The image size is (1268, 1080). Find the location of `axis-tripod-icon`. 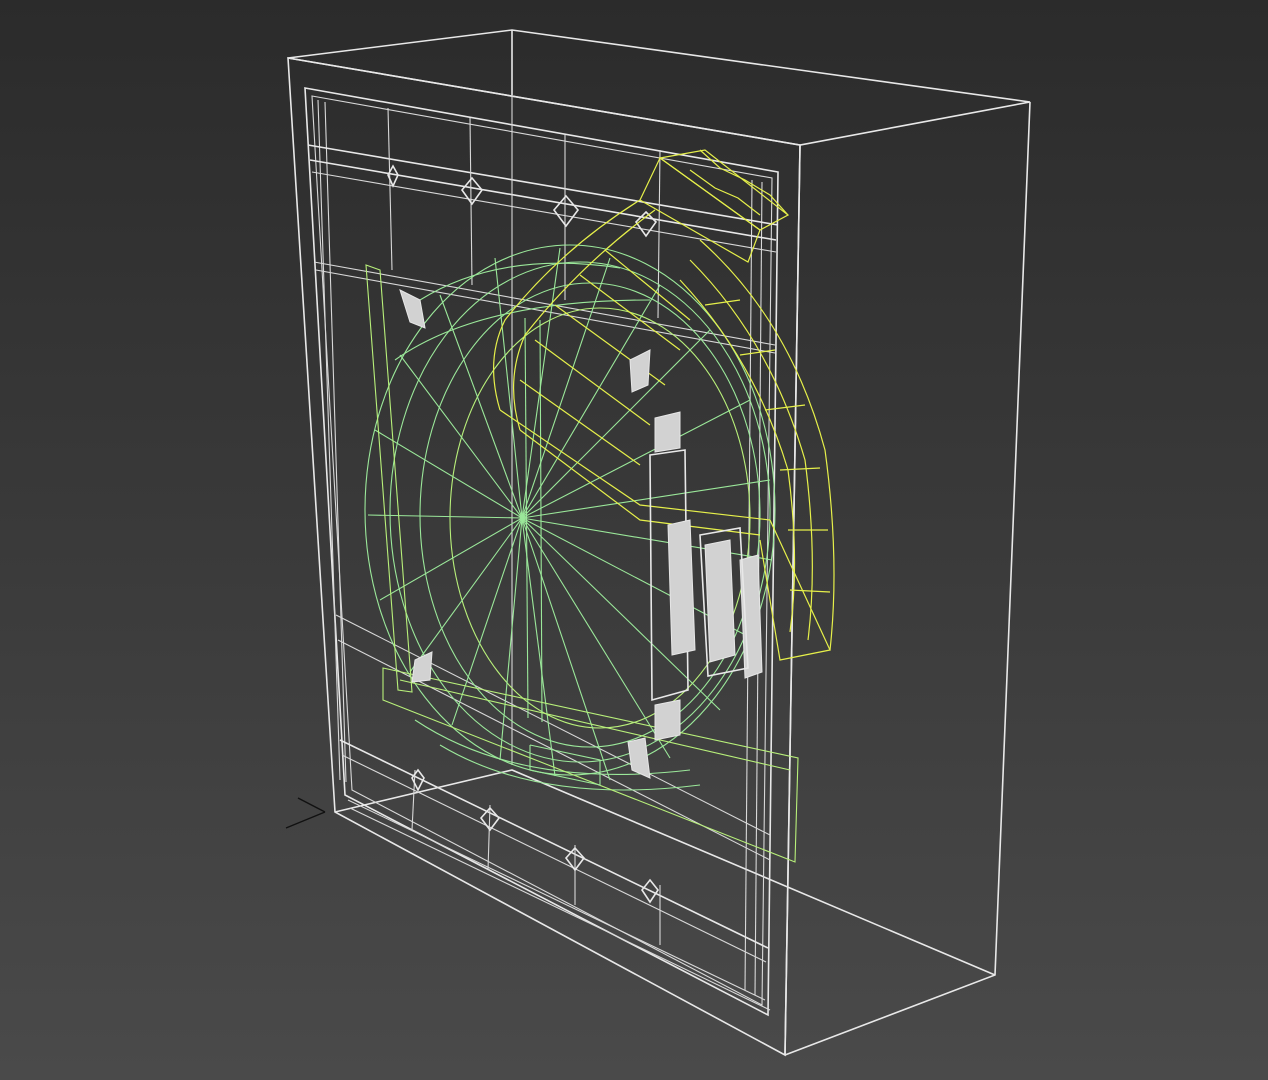

axis-tripod-icon is located at coordinates (305, 813).